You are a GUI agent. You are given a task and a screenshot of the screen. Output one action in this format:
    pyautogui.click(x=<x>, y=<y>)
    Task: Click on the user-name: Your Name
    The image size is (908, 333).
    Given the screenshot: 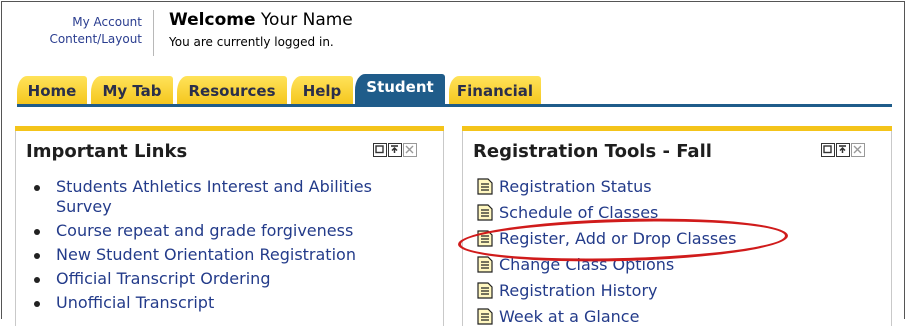 What is the action you would take?
    pyautogui.click(x=306, y=20)
    